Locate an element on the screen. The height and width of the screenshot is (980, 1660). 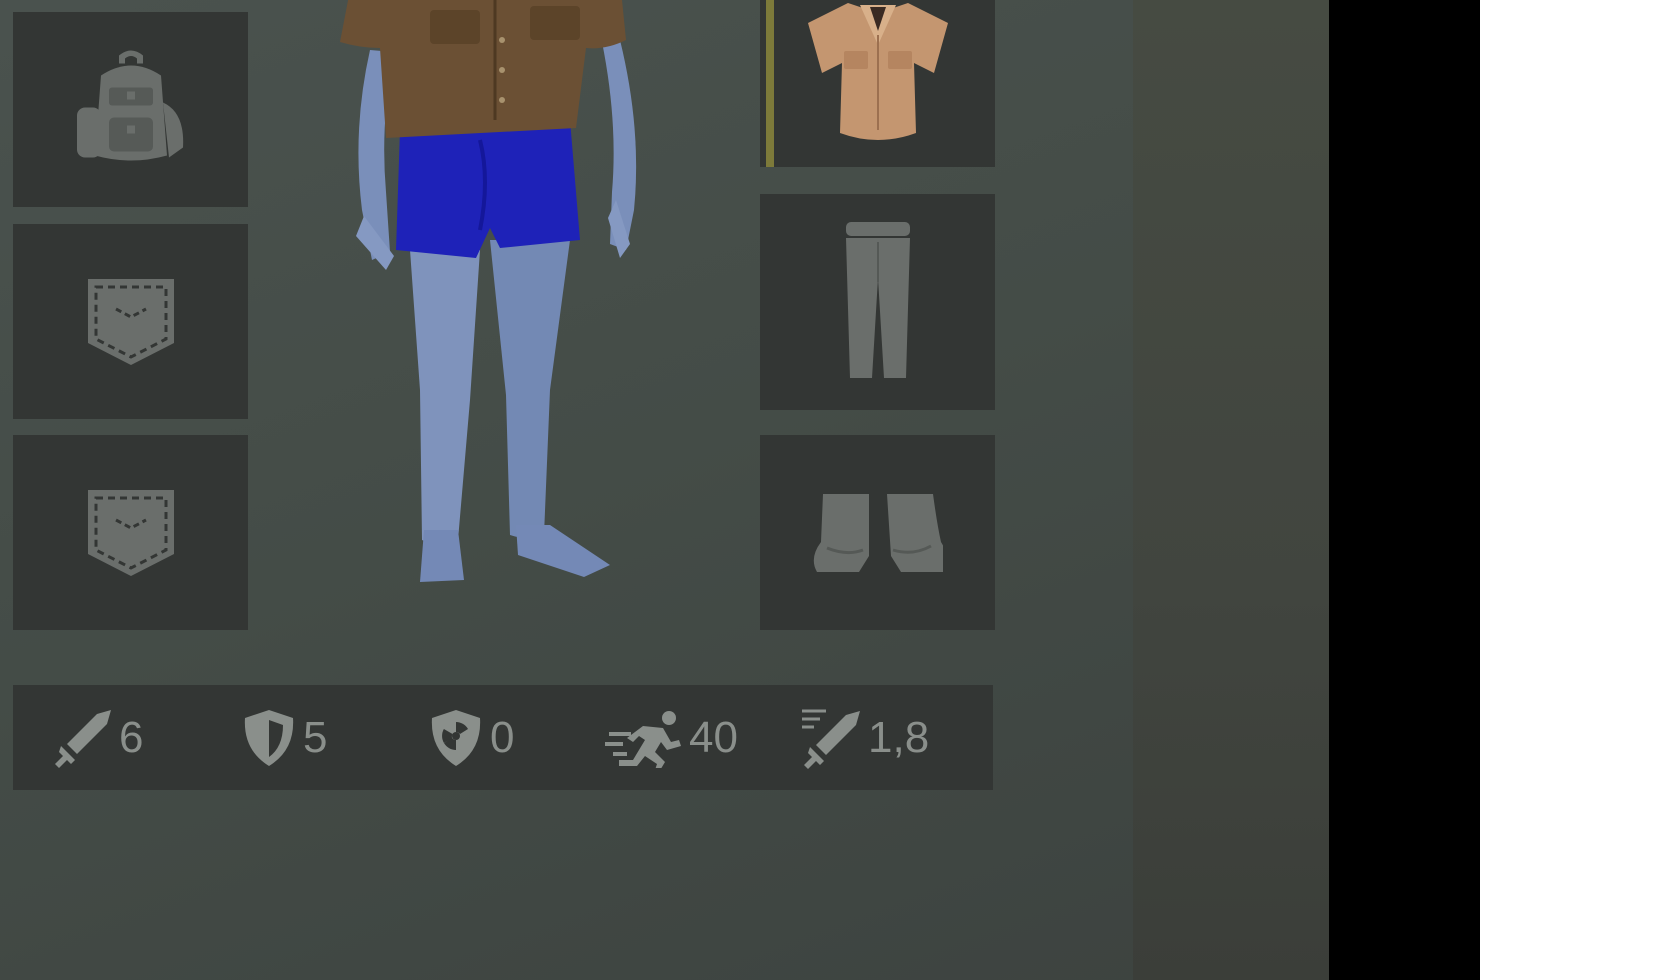
character-model is located at coordinates (488, 291).